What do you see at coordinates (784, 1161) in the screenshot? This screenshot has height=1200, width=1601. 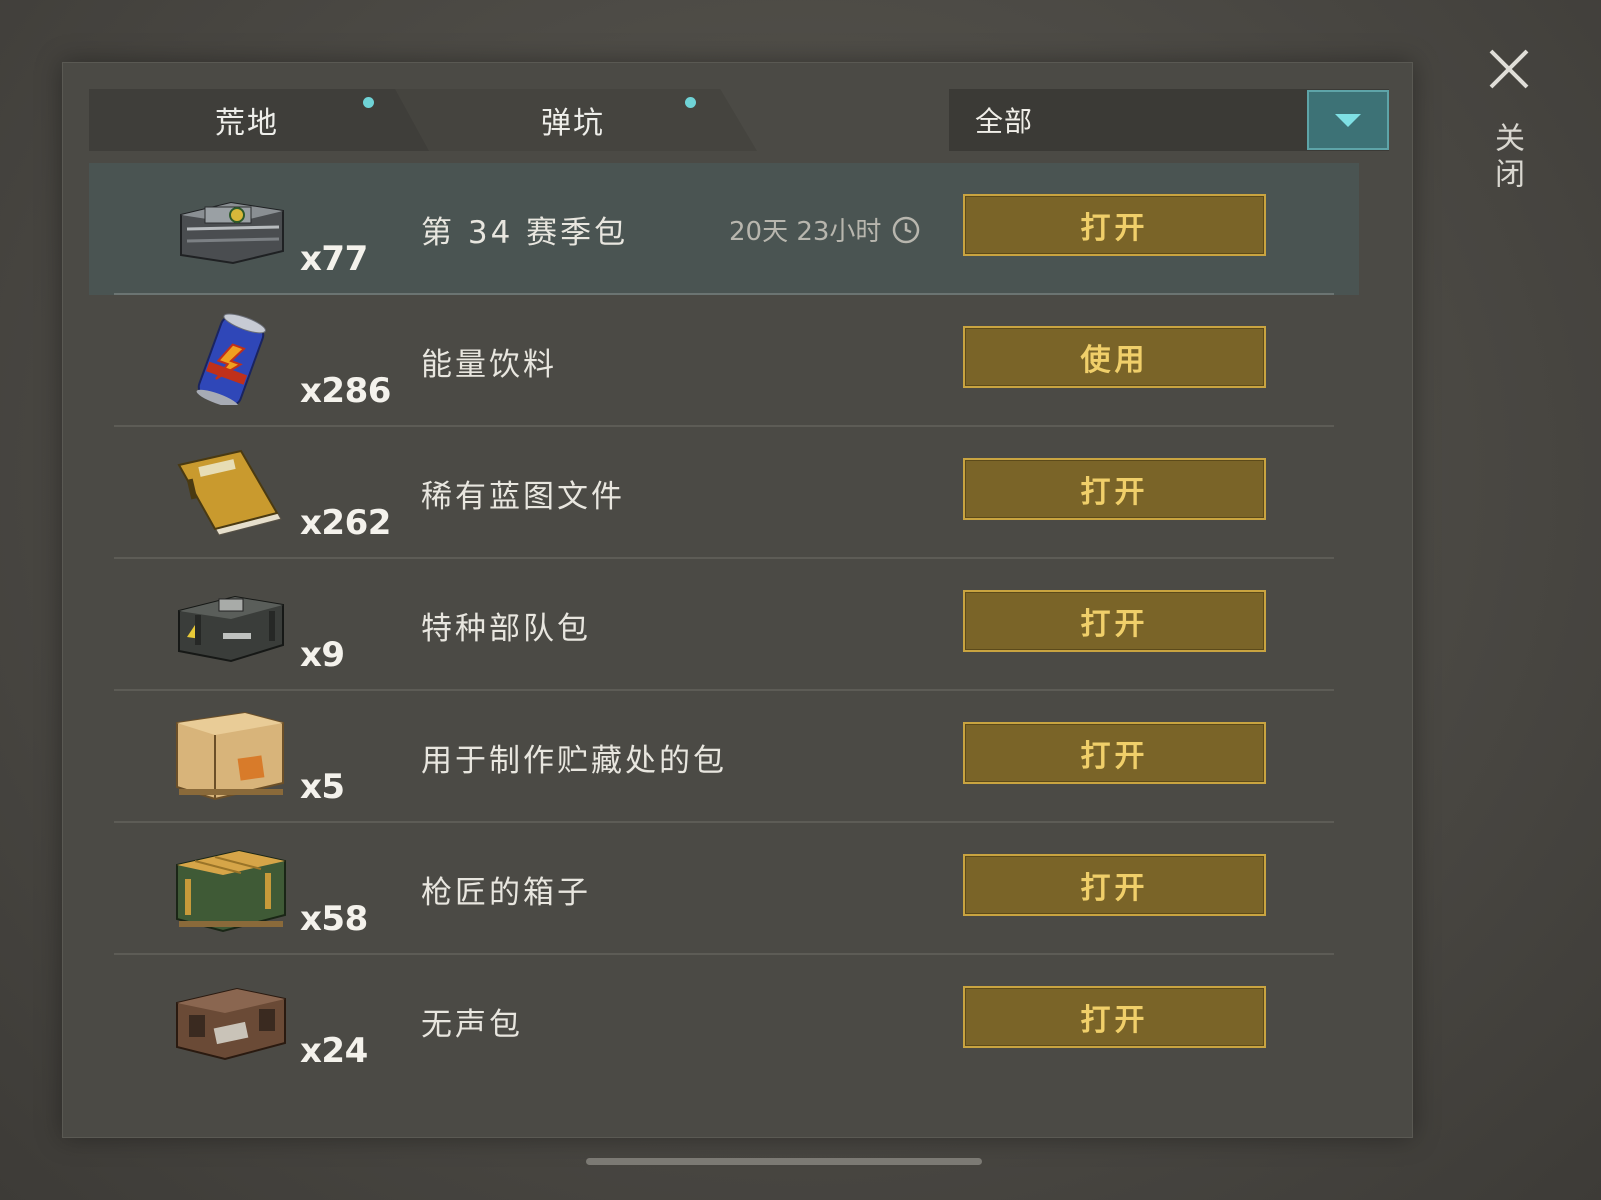 I see `home-indicator` at bounding box center [784, 1161].